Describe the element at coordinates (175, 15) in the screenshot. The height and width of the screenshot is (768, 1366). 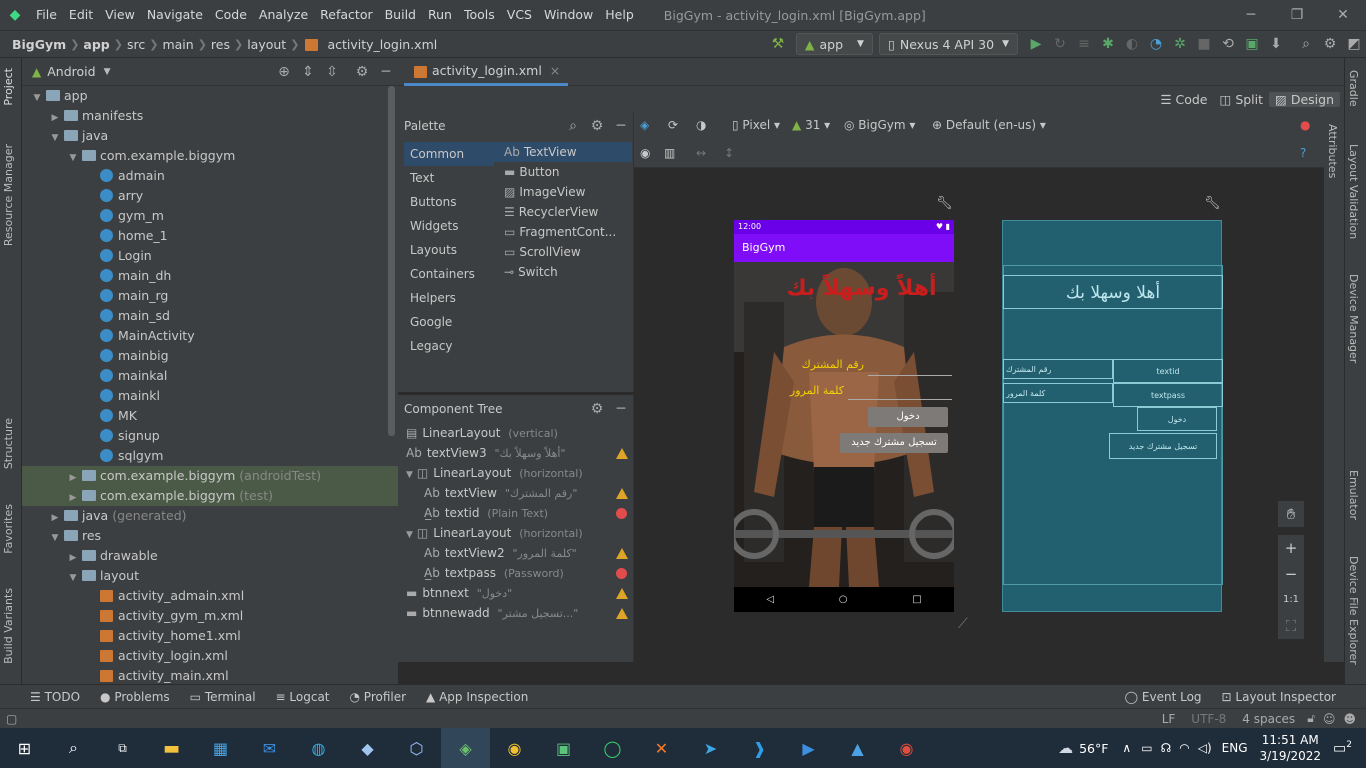
I see `menu-navigate: Navigate` at that location.